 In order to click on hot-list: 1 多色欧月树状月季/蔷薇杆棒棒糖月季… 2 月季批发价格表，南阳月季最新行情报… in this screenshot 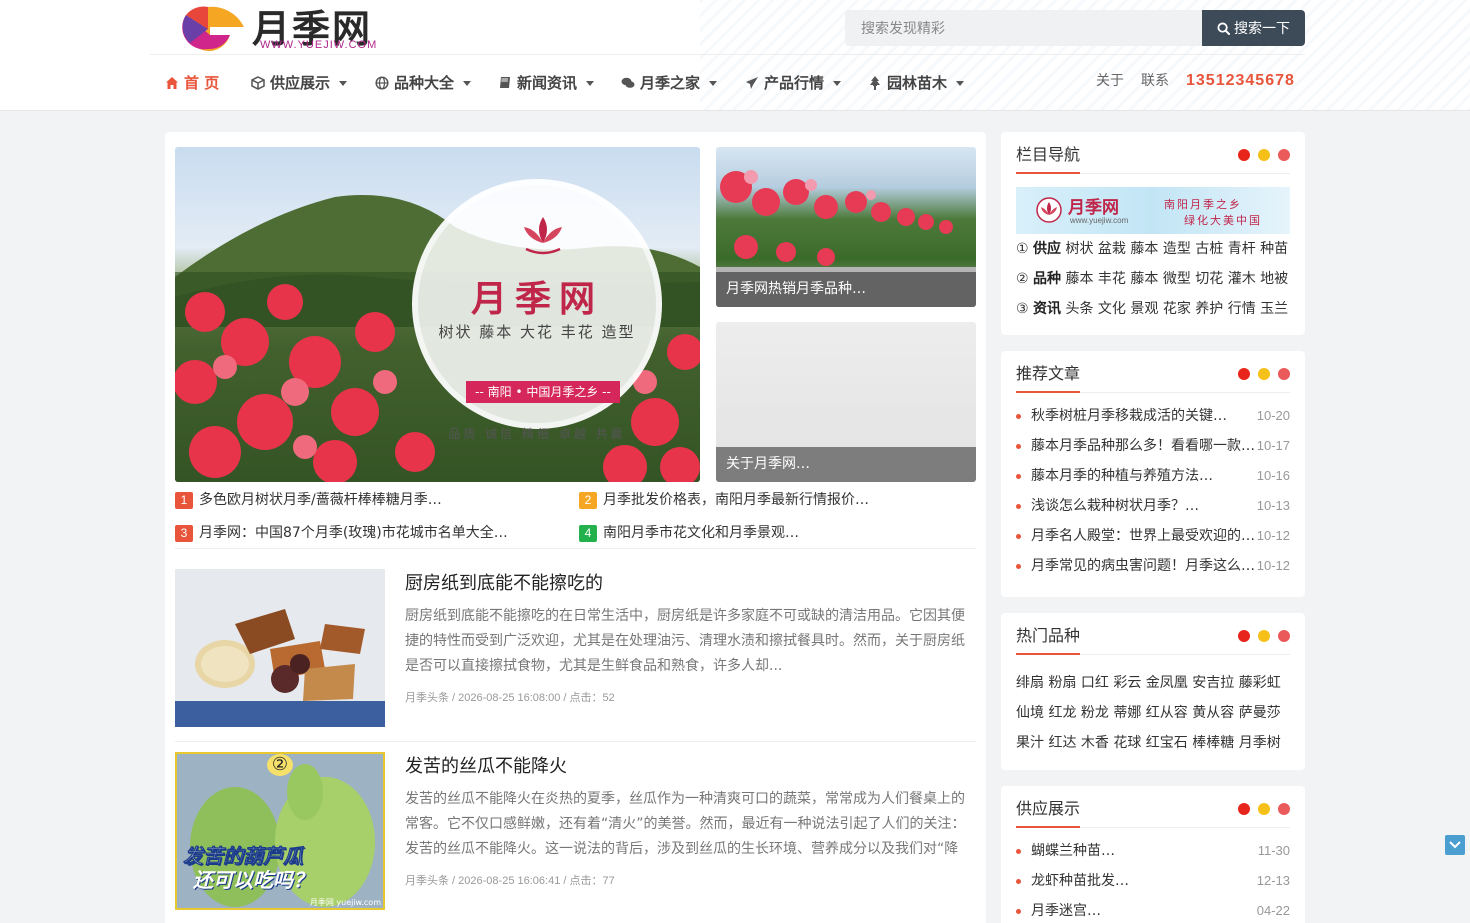, I will do `click(575, 518)`.